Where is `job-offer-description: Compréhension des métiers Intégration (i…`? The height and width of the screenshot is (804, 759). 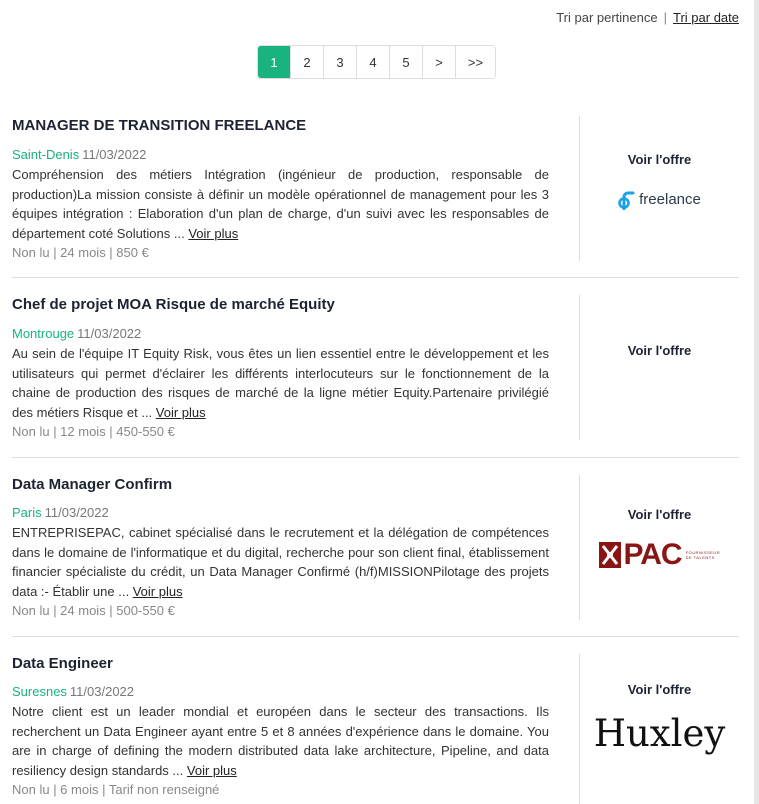 job-offer-description: Compréhension des métiers Intégration (i… is located at coordinates (280, 204).